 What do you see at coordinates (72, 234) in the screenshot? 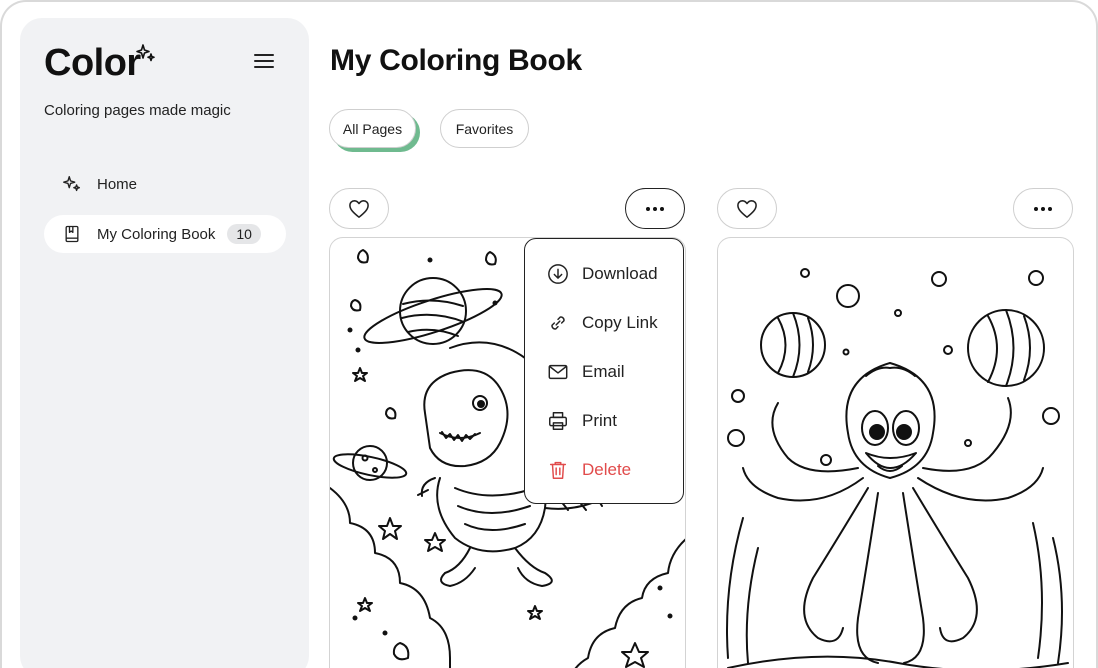
I see `book-icon` at bounding box center [72, 234].